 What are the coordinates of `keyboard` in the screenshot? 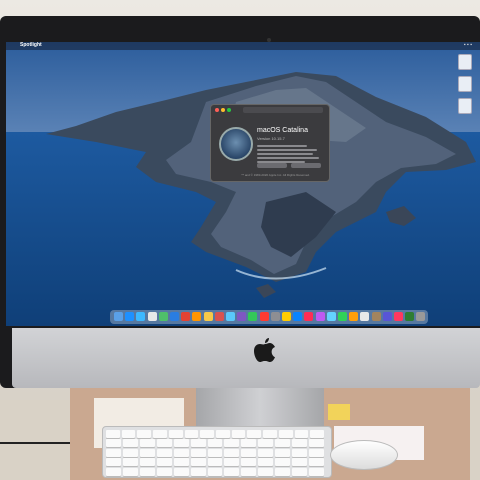 It's located at (217, 452).